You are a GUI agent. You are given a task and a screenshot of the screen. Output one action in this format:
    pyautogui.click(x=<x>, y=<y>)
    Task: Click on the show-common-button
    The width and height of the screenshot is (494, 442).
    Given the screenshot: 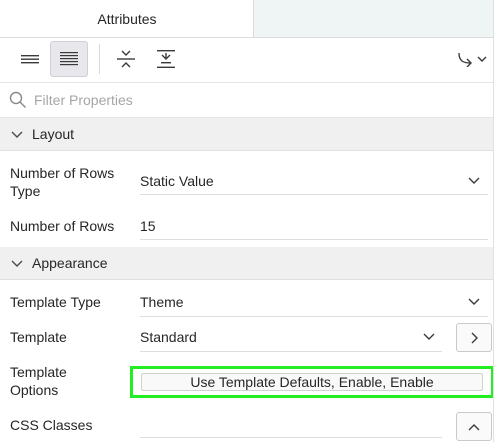 What is the action you would take?
    pyautogui.click(x=30, y=59)
    